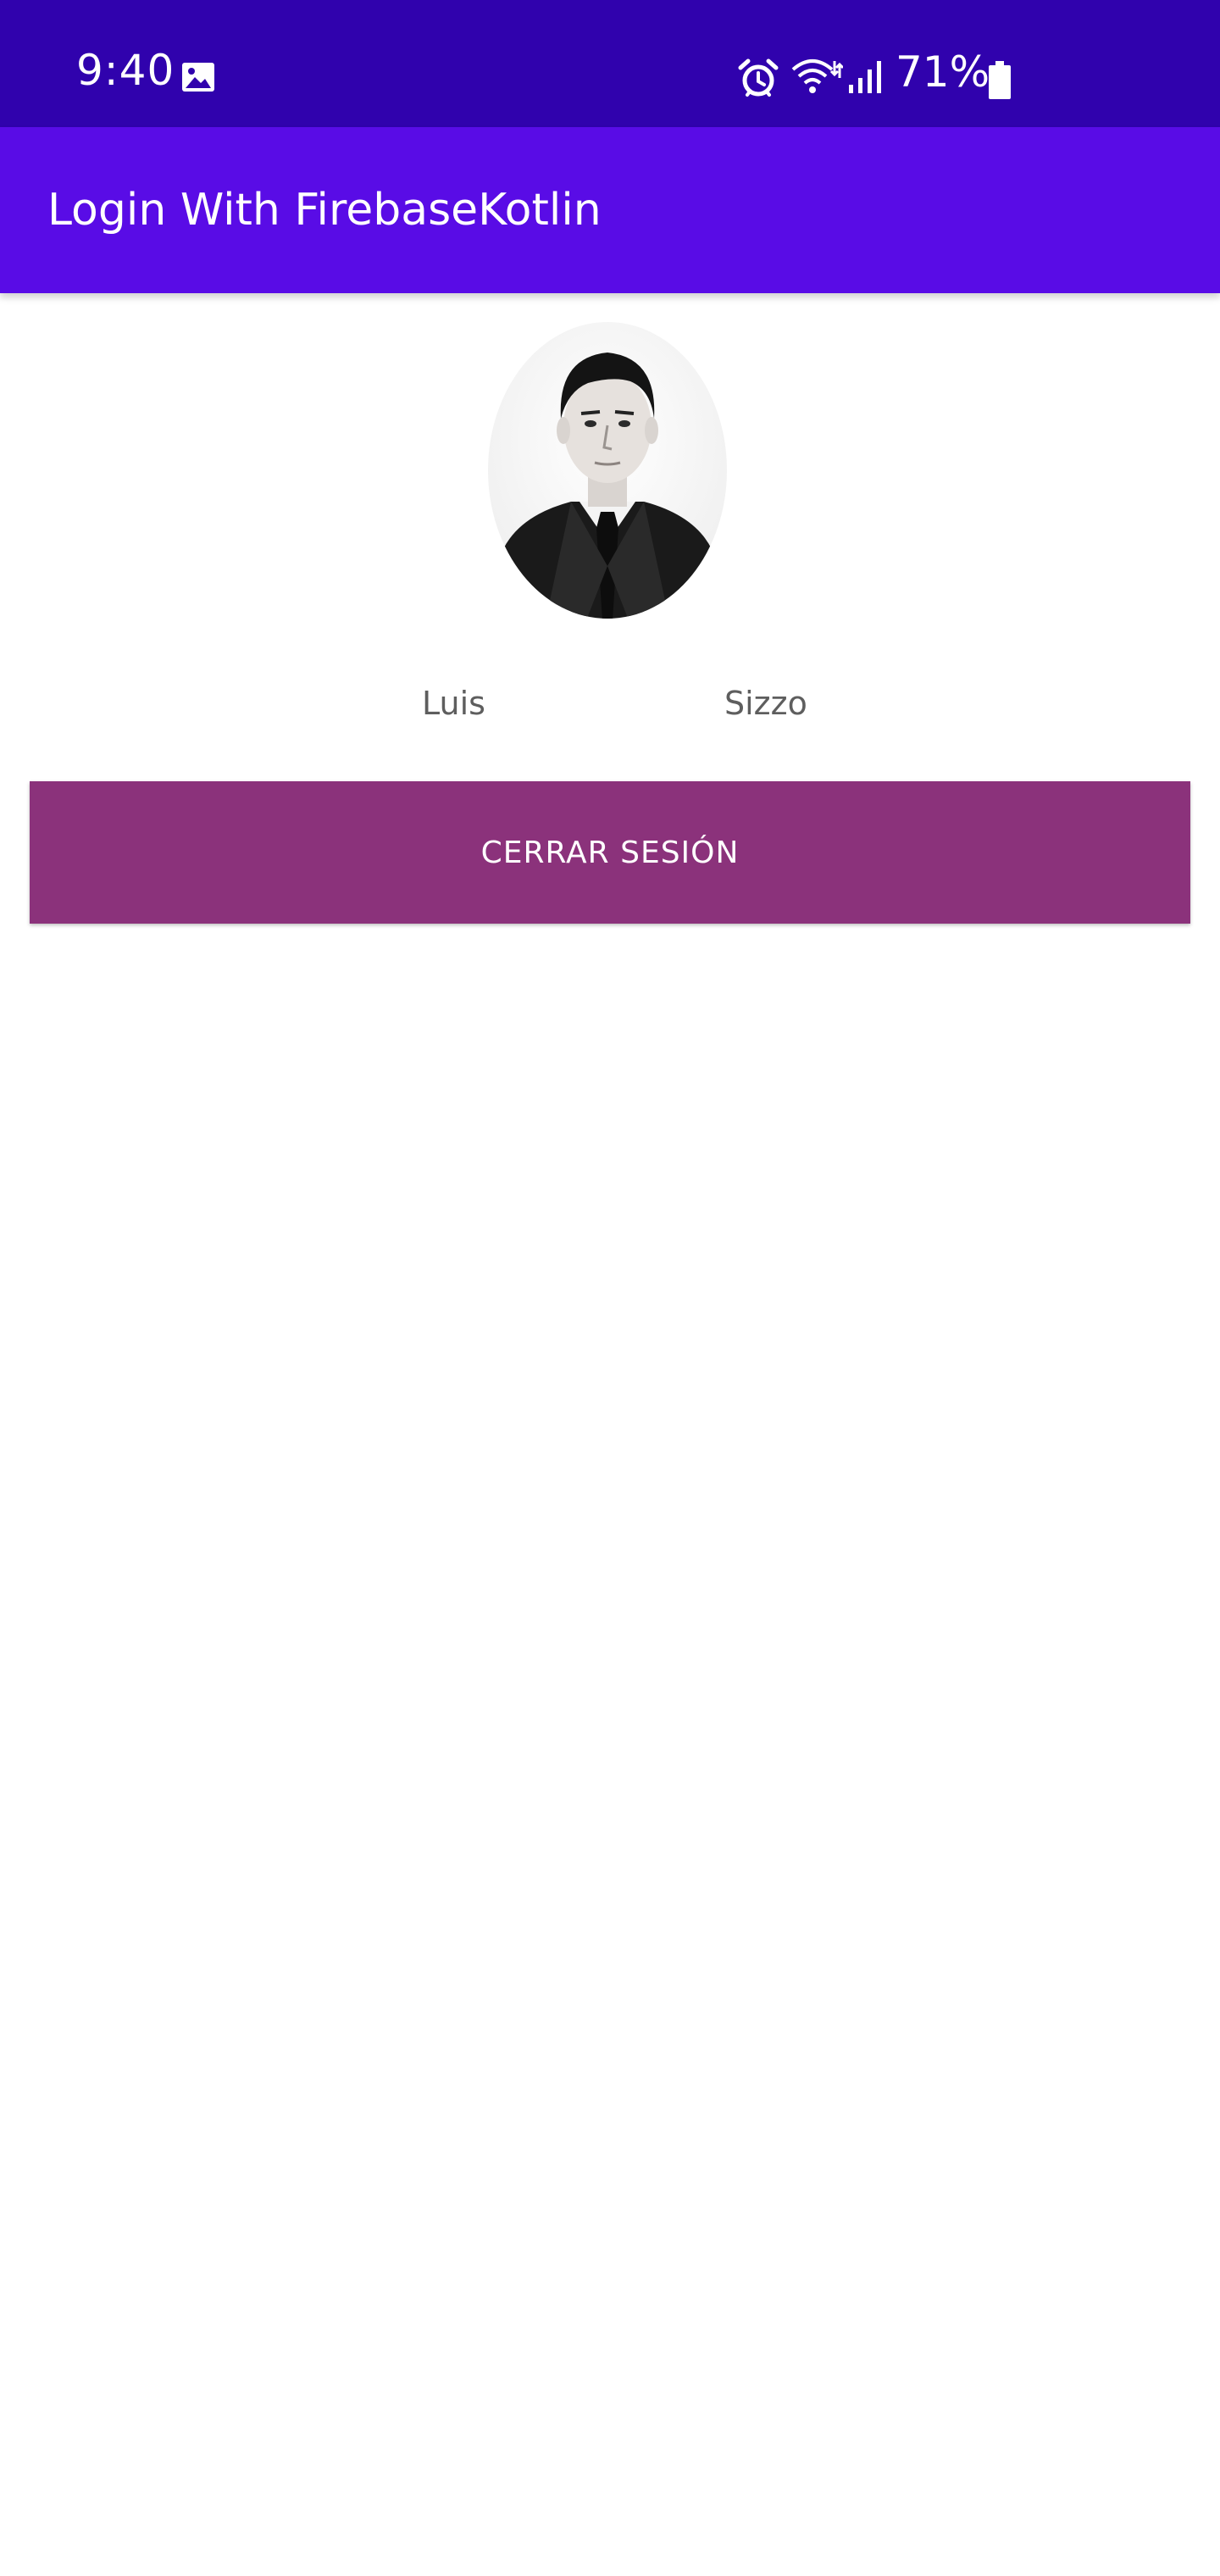 The image size is (1220, 2576). What do you see at coordinates (817, 76) in the screenshot?
I see `wifi-icon` at bounding box center [817, 76].